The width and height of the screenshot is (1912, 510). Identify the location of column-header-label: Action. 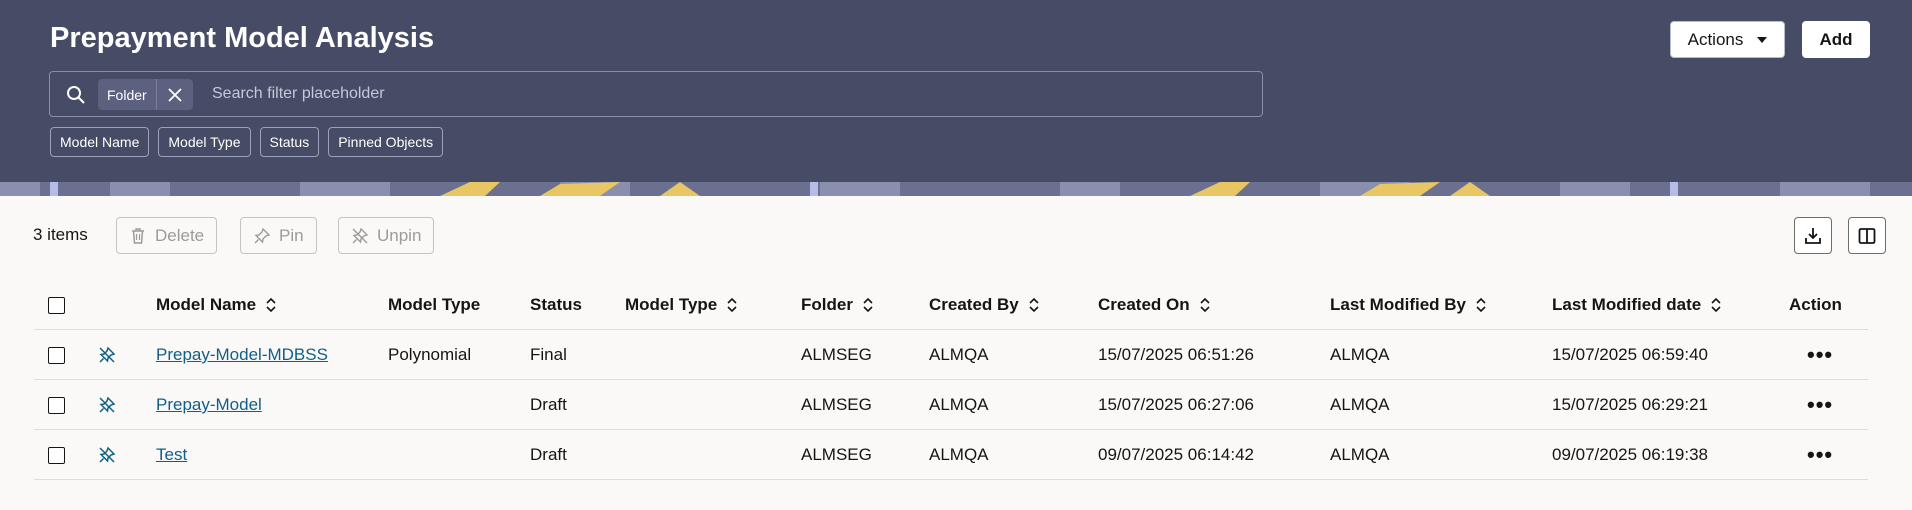
(1815, 304).